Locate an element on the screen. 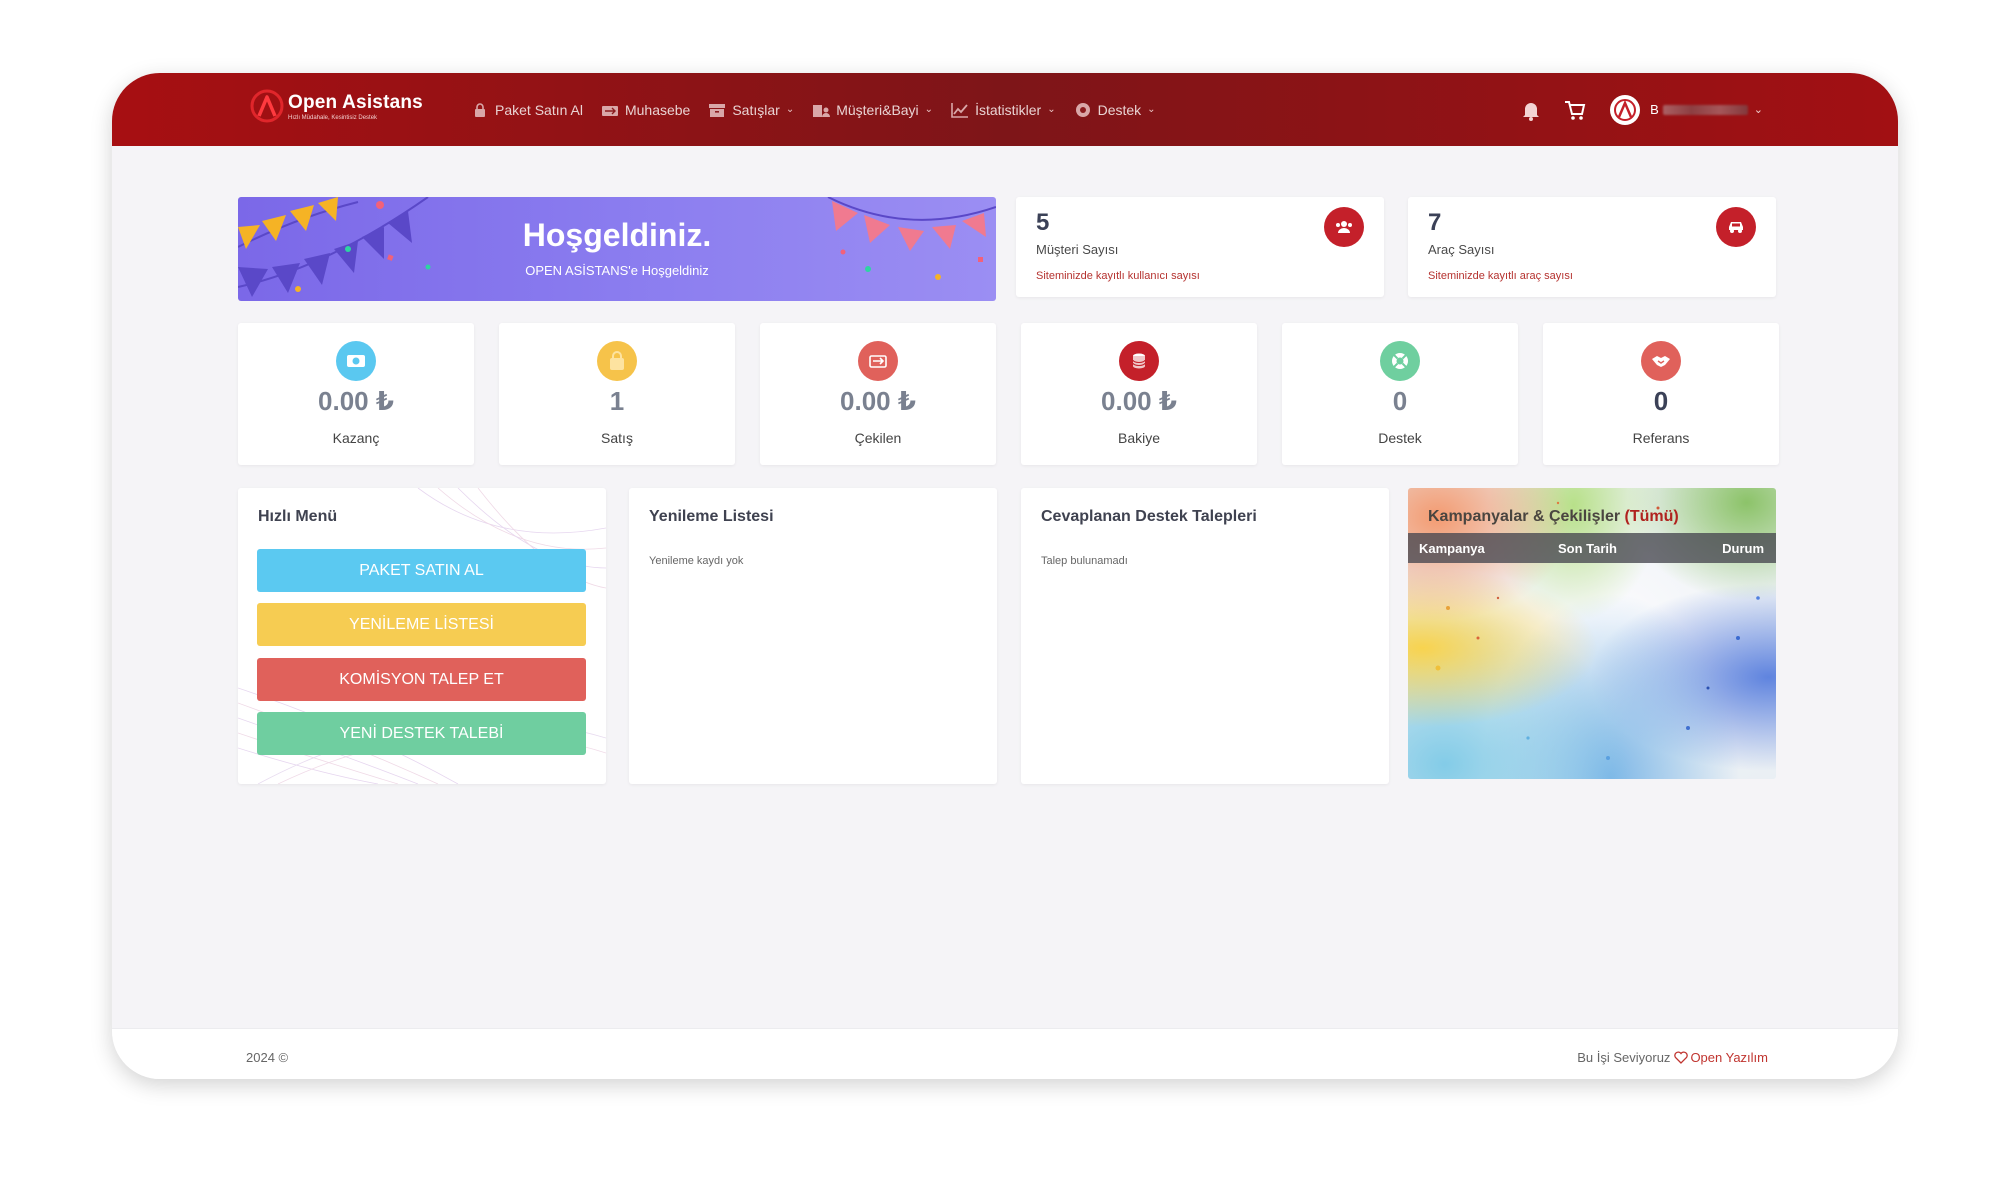  nav-item-istatistikler: İstatistikler ⌄ is located at coordinates (1003, 110).